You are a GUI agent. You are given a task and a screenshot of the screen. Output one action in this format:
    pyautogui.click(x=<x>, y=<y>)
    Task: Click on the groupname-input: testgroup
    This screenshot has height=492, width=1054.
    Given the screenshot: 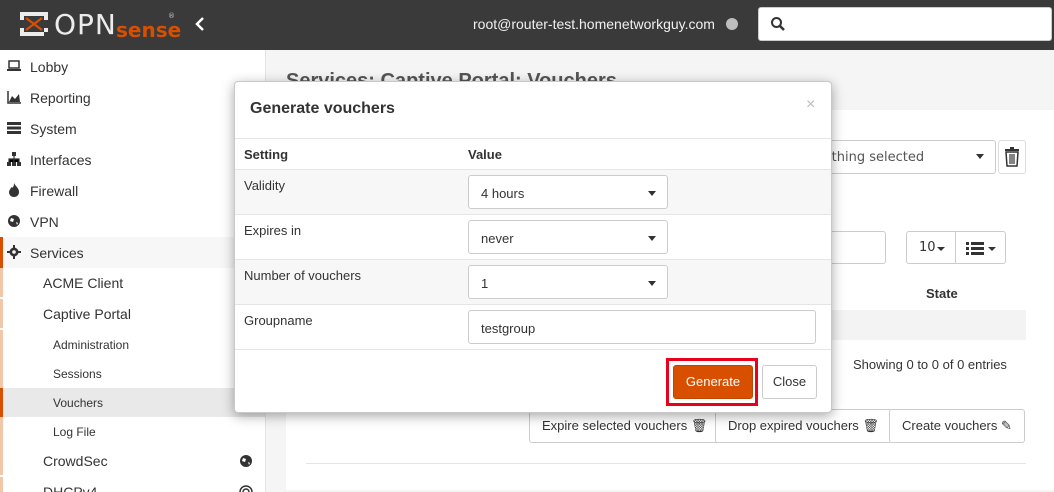 What is the action you would take?
    pyautogui.click(x=642, y=327)
    